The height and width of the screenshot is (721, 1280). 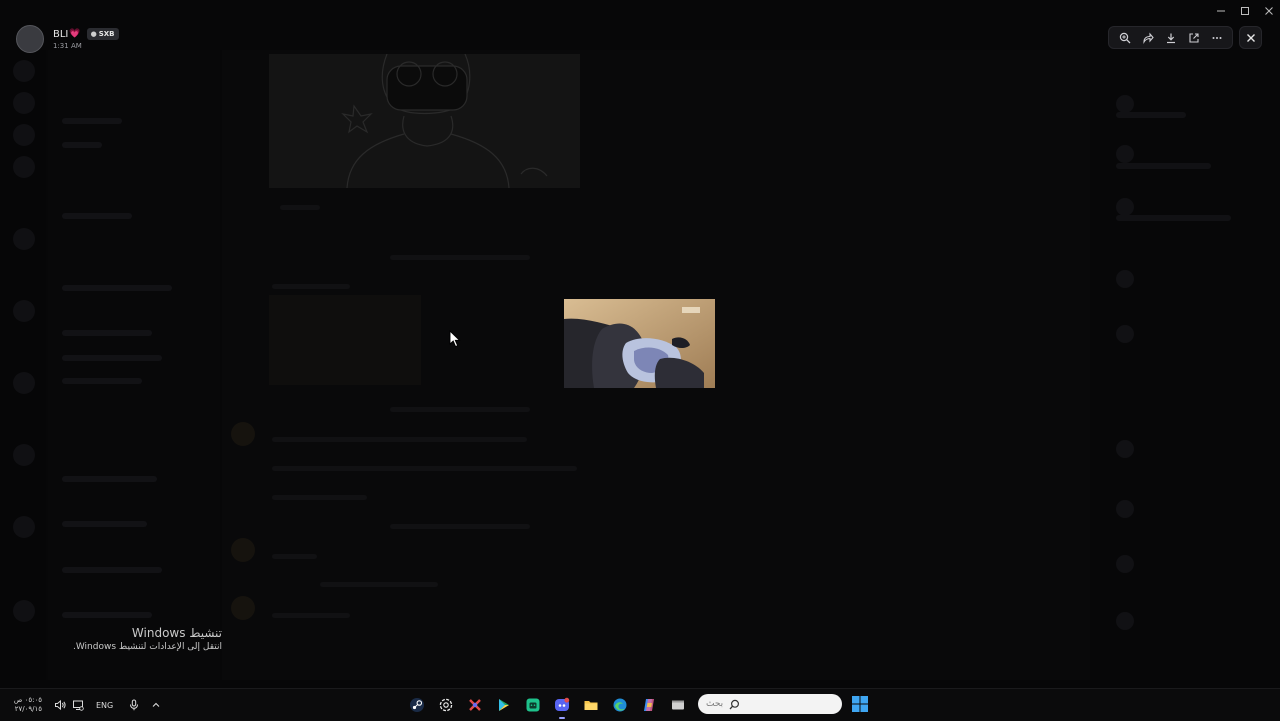 What do you see at coordinates (147, 647) in the screenshot?
I see `activation-subtitle: انتقل إلى الإعدادات لتنشيط Windows.` at bounding box center [147, 647].